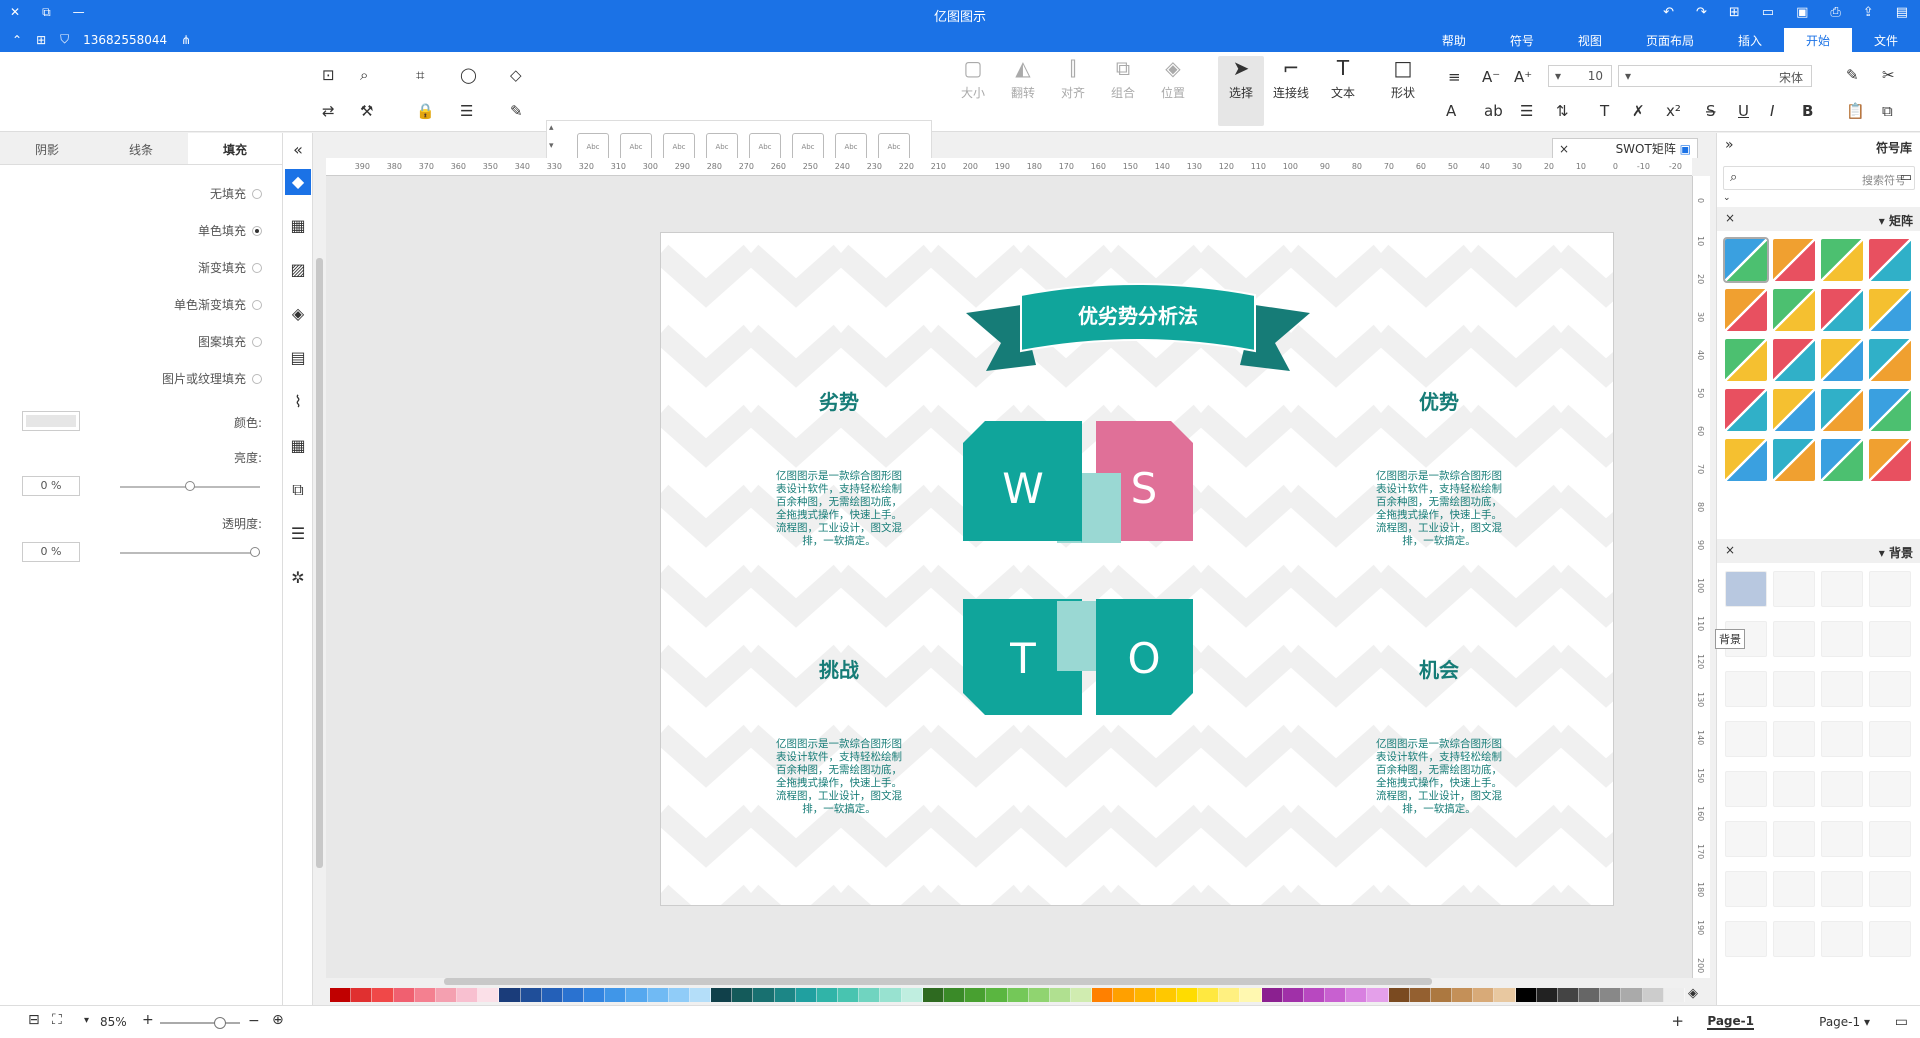 This screenshot has width=1920, height=1038. What do you see at coordinates (64, 39) in the screenshot?
I see `shirt-icon: ⛉` at bounding box center [64, 39].